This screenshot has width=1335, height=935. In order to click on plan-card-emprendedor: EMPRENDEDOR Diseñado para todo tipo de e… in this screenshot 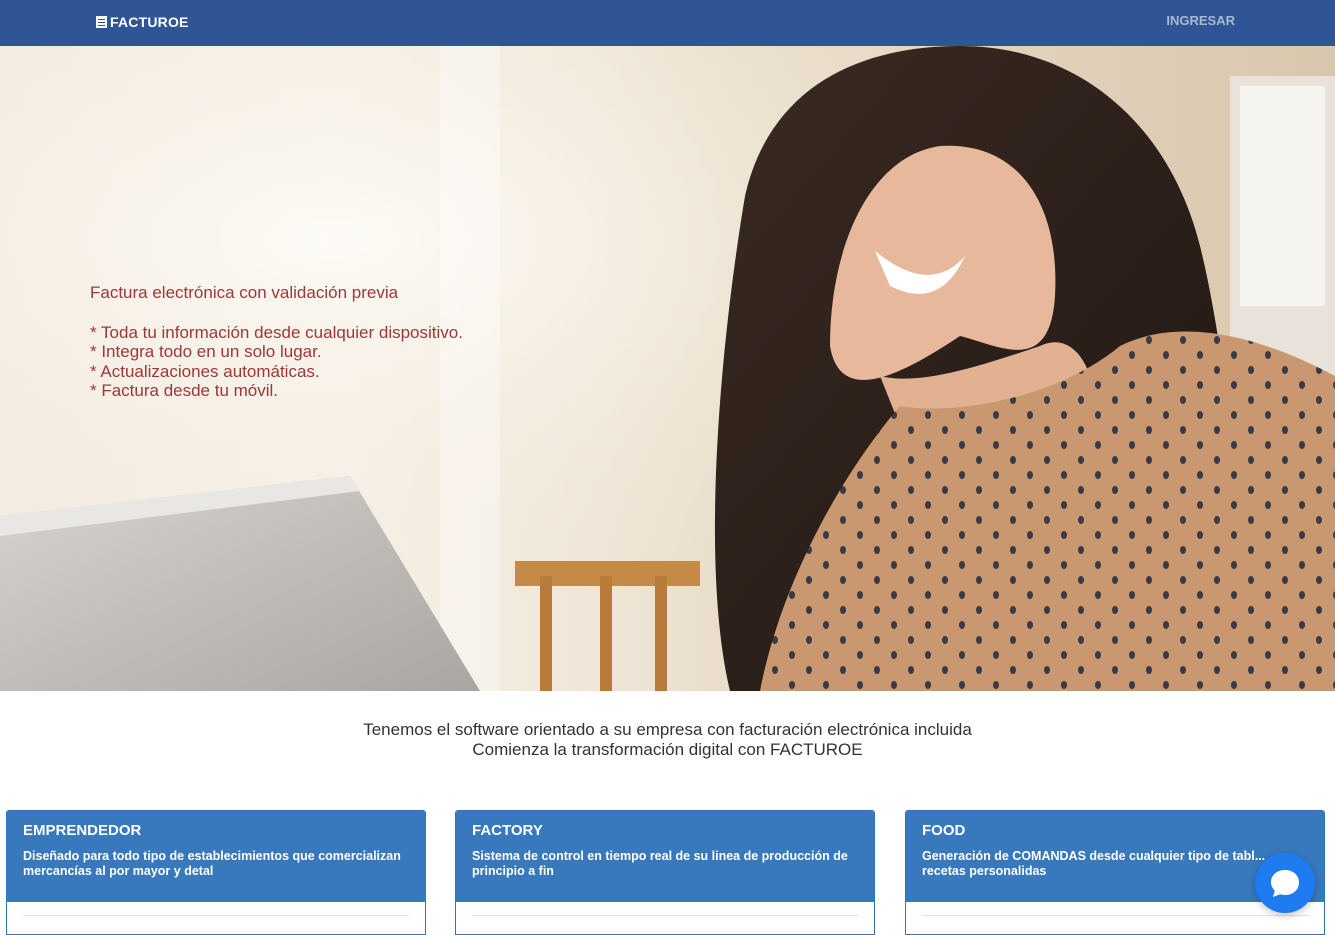, I will do `click(216, 872)`.